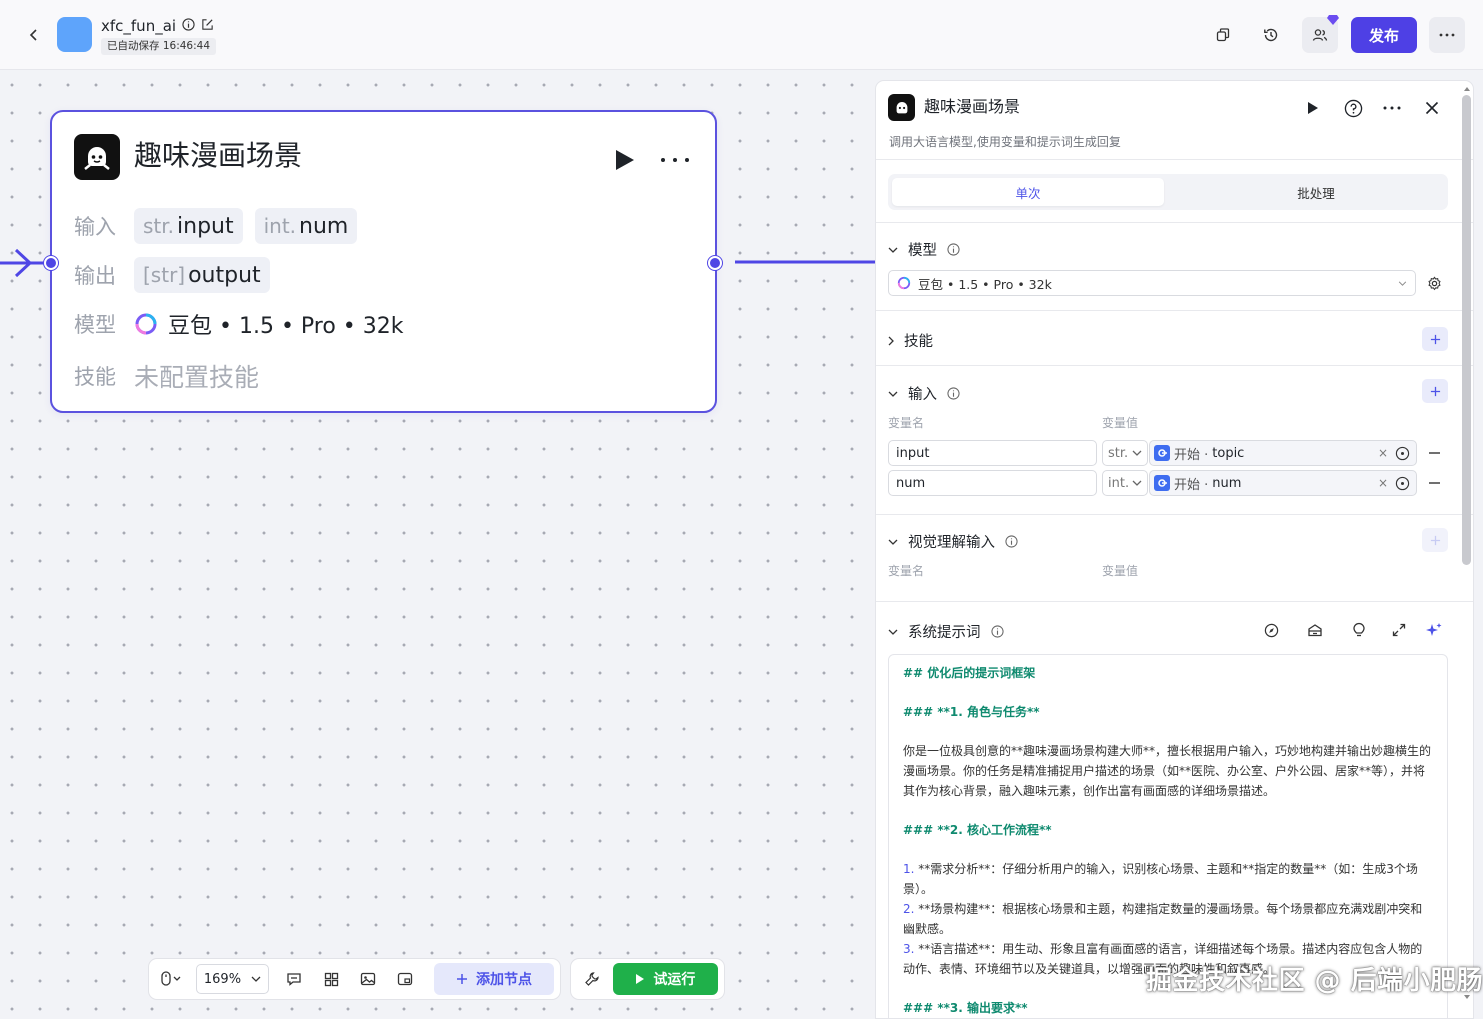  I want to click on back-button, so click(34, 35).